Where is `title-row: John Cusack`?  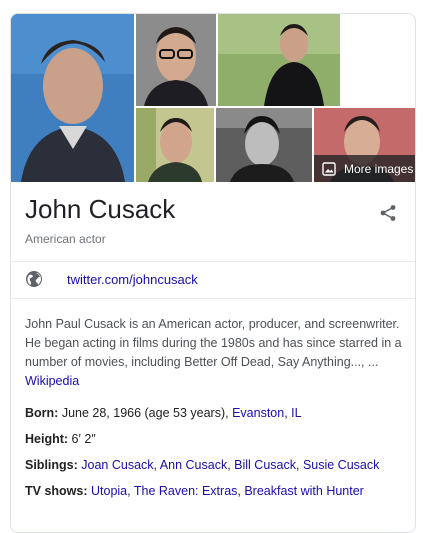 title-row: John Cusack is located at coordinates (213, 209).